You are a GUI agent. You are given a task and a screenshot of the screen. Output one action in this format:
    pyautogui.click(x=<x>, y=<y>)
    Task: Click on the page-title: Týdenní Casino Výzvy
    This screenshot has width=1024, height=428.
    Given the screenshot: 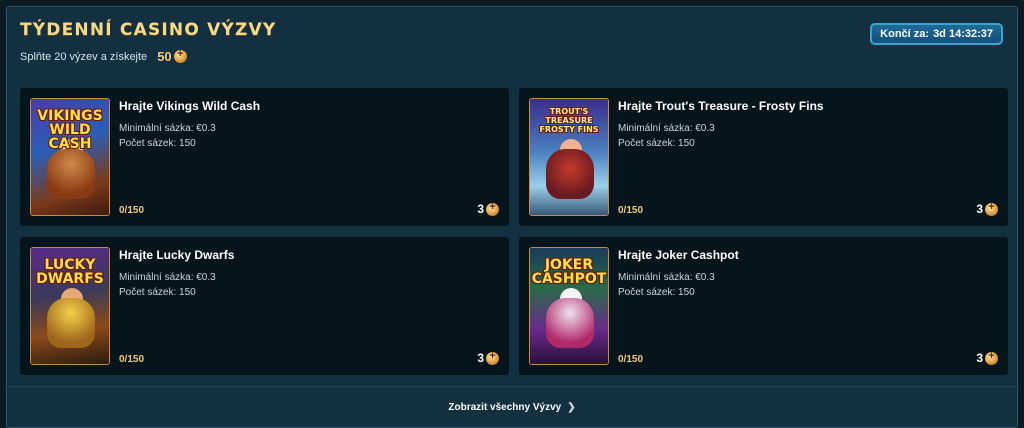 What is the action you would take?
    pyautogui.click(x=148, y=30)
    